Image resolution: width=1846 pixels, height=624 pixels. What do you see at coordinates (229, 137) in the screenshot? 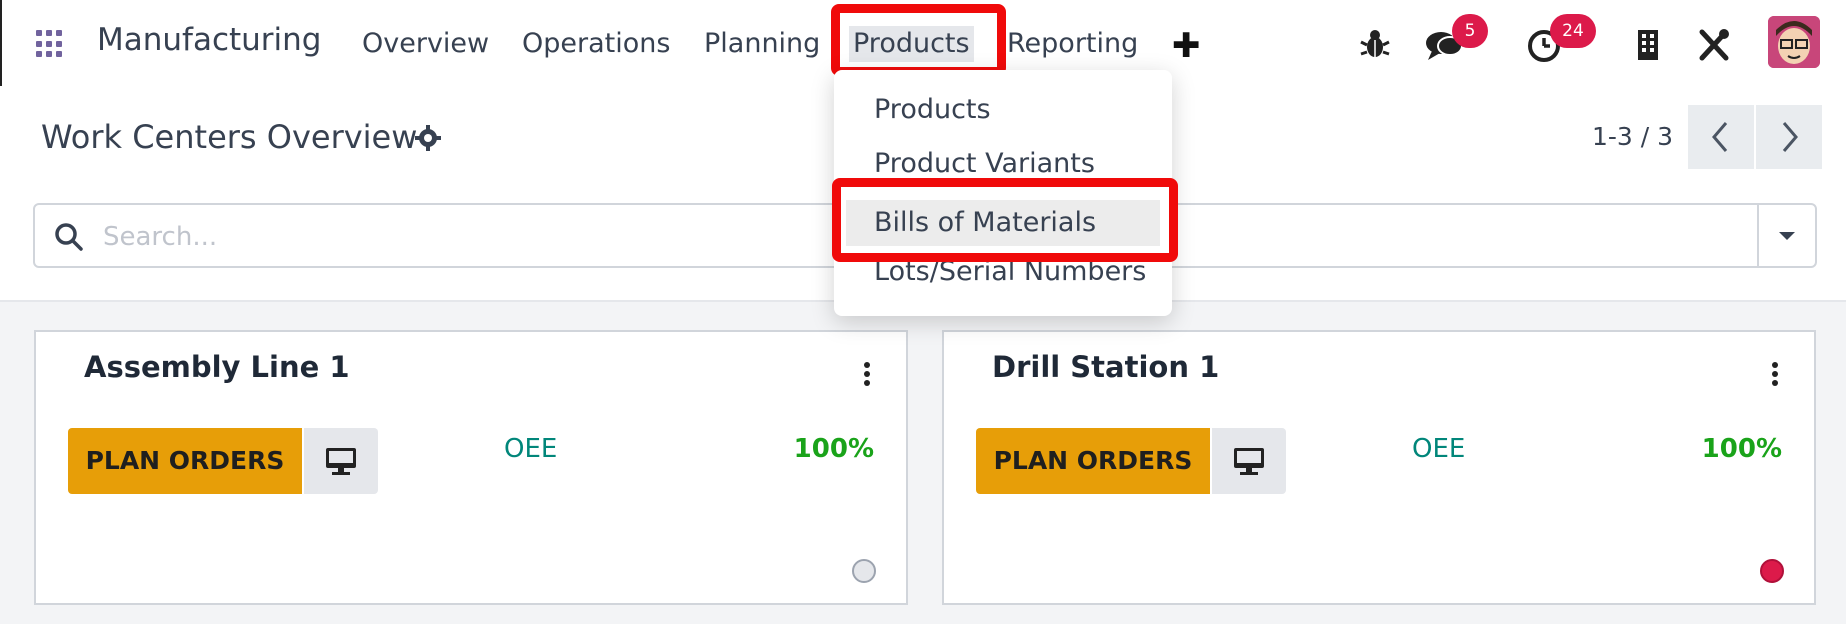
I see `page-title: Work Centers Overview` at bounding box center [229, 137].